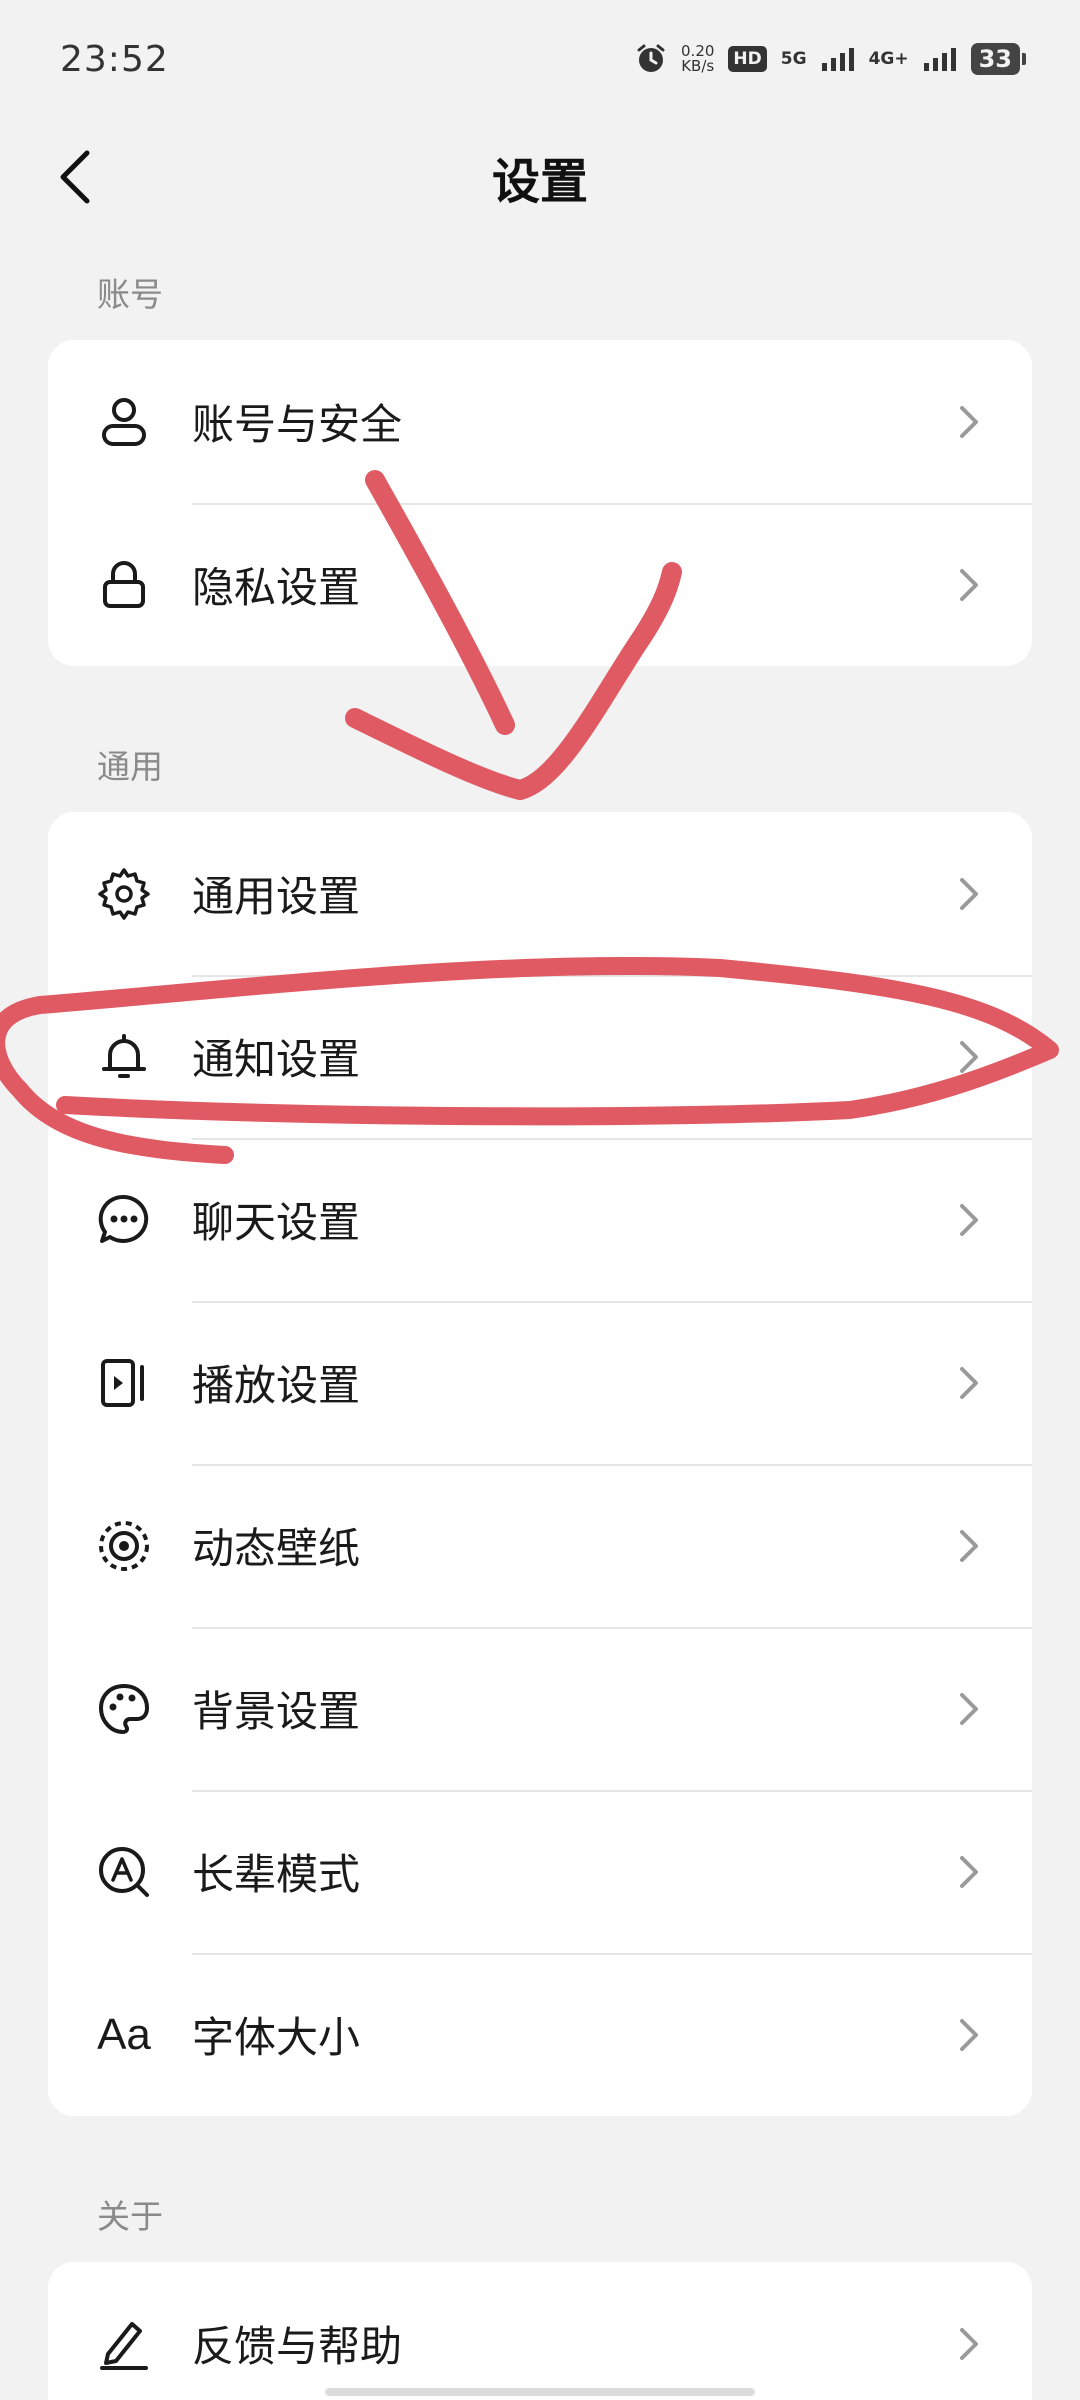  I want to click on settings-item-label: 通知设置, so click(276, 1059).